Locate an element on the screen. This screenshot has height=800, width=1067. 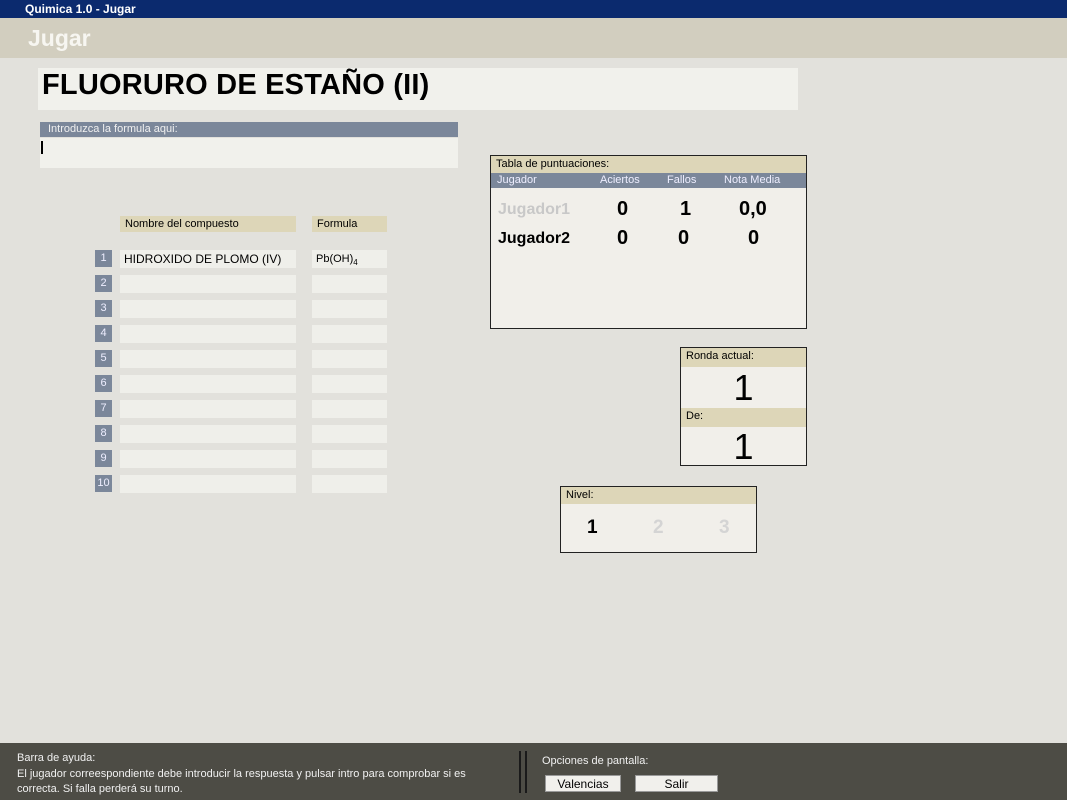
row-number: 10 is located at coordinates (103, 483).